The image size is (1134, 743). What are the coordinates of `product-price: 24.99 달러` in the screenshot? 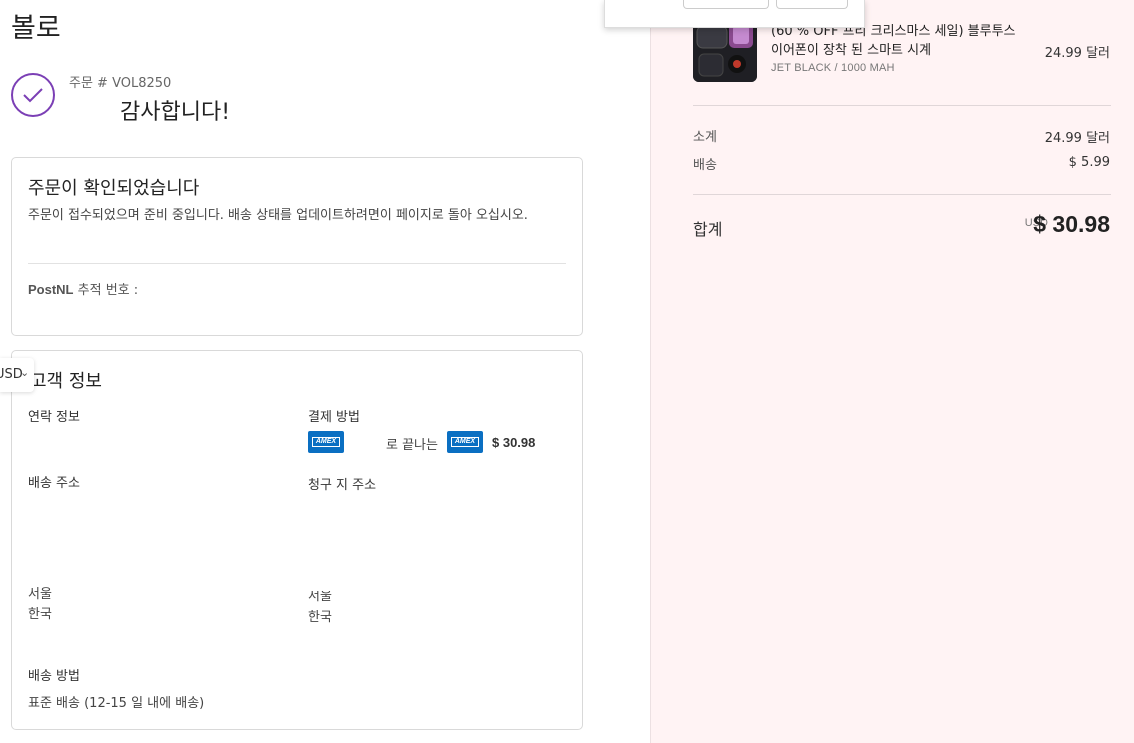 It's located at (1077, 53).